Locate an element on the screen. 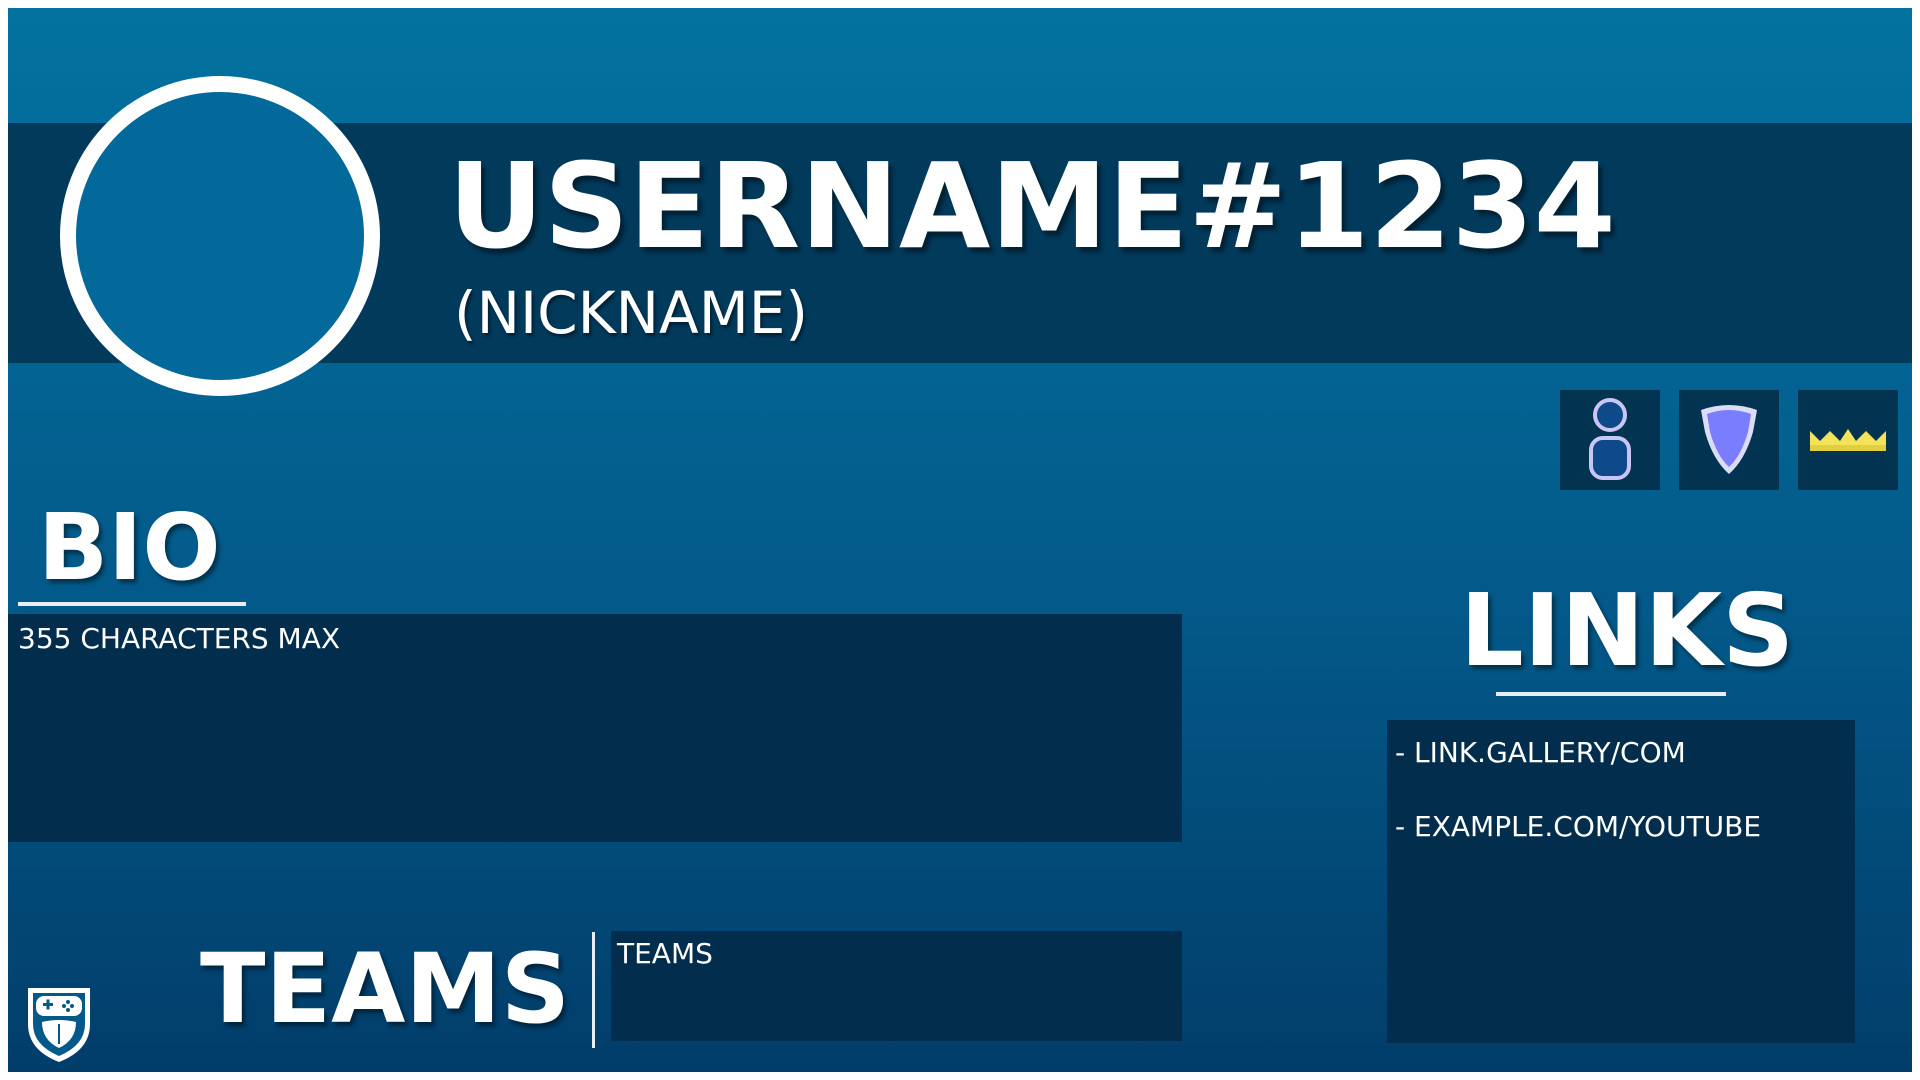 This screenshot has height=1080, width=1920. bio-textbox: 355 CHARACTERS MAX is located at coordinates (595, 728).